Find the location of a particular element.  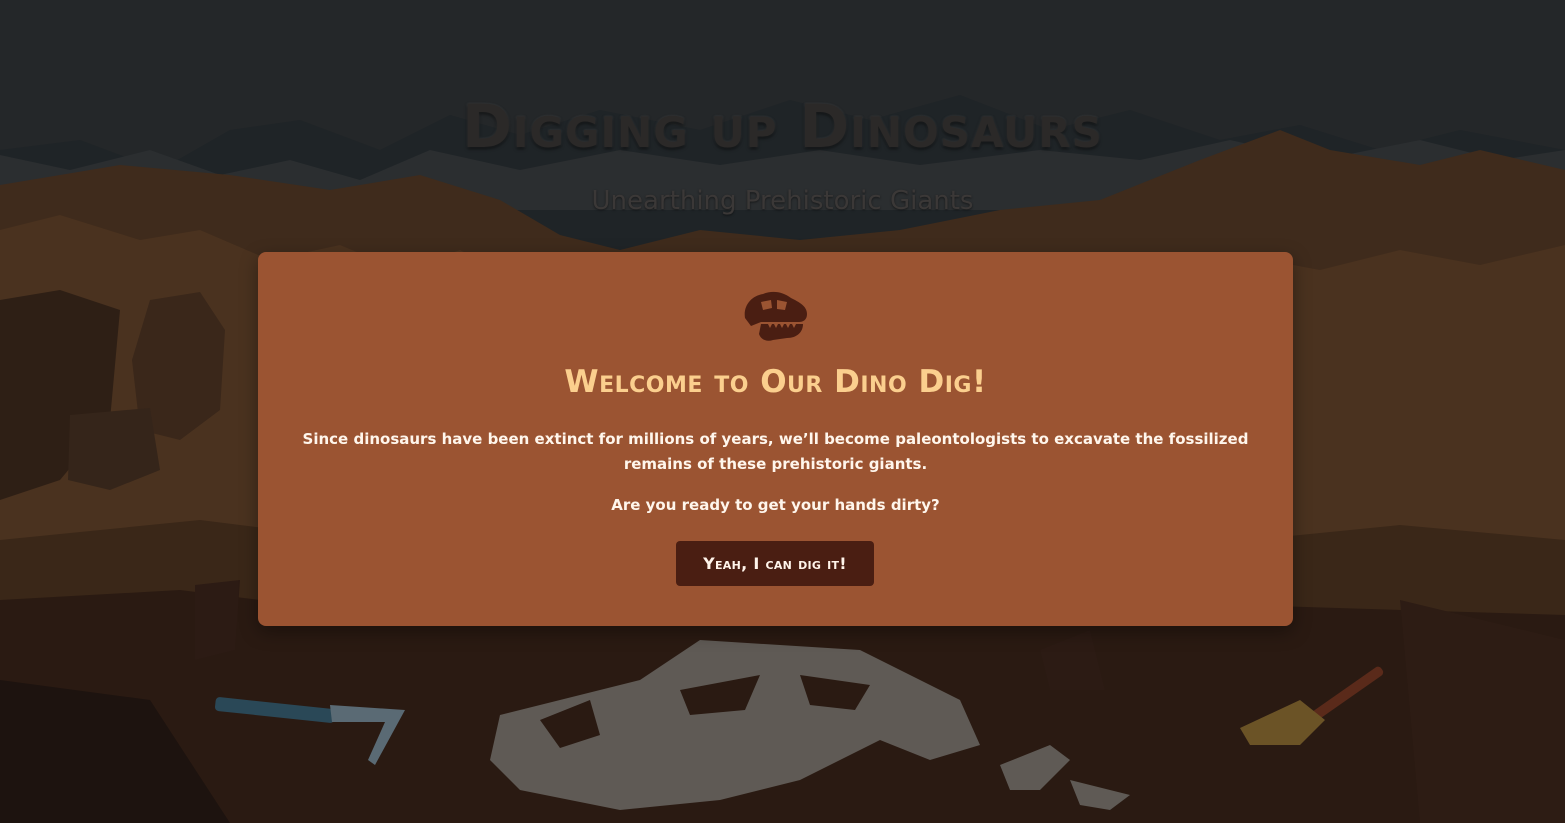

dinosaur-skull-icon is located at coordinates (775, 316).